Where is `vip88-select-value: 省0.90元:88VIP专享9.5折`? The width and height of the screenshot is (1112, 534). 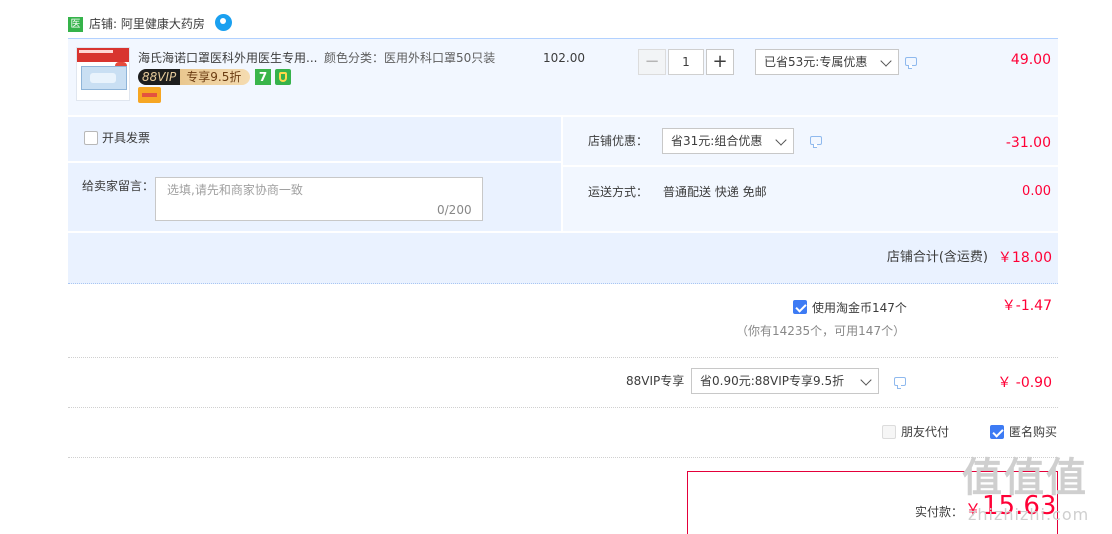 vip88-select-value: 省0.90元:88VIP专享9.5折 is located at coordinates (772, 381).